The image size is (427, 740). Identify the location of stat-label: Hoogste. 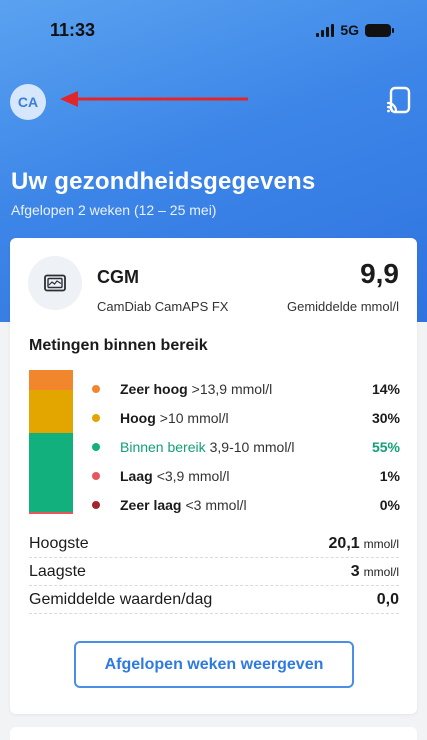
(59, 543).